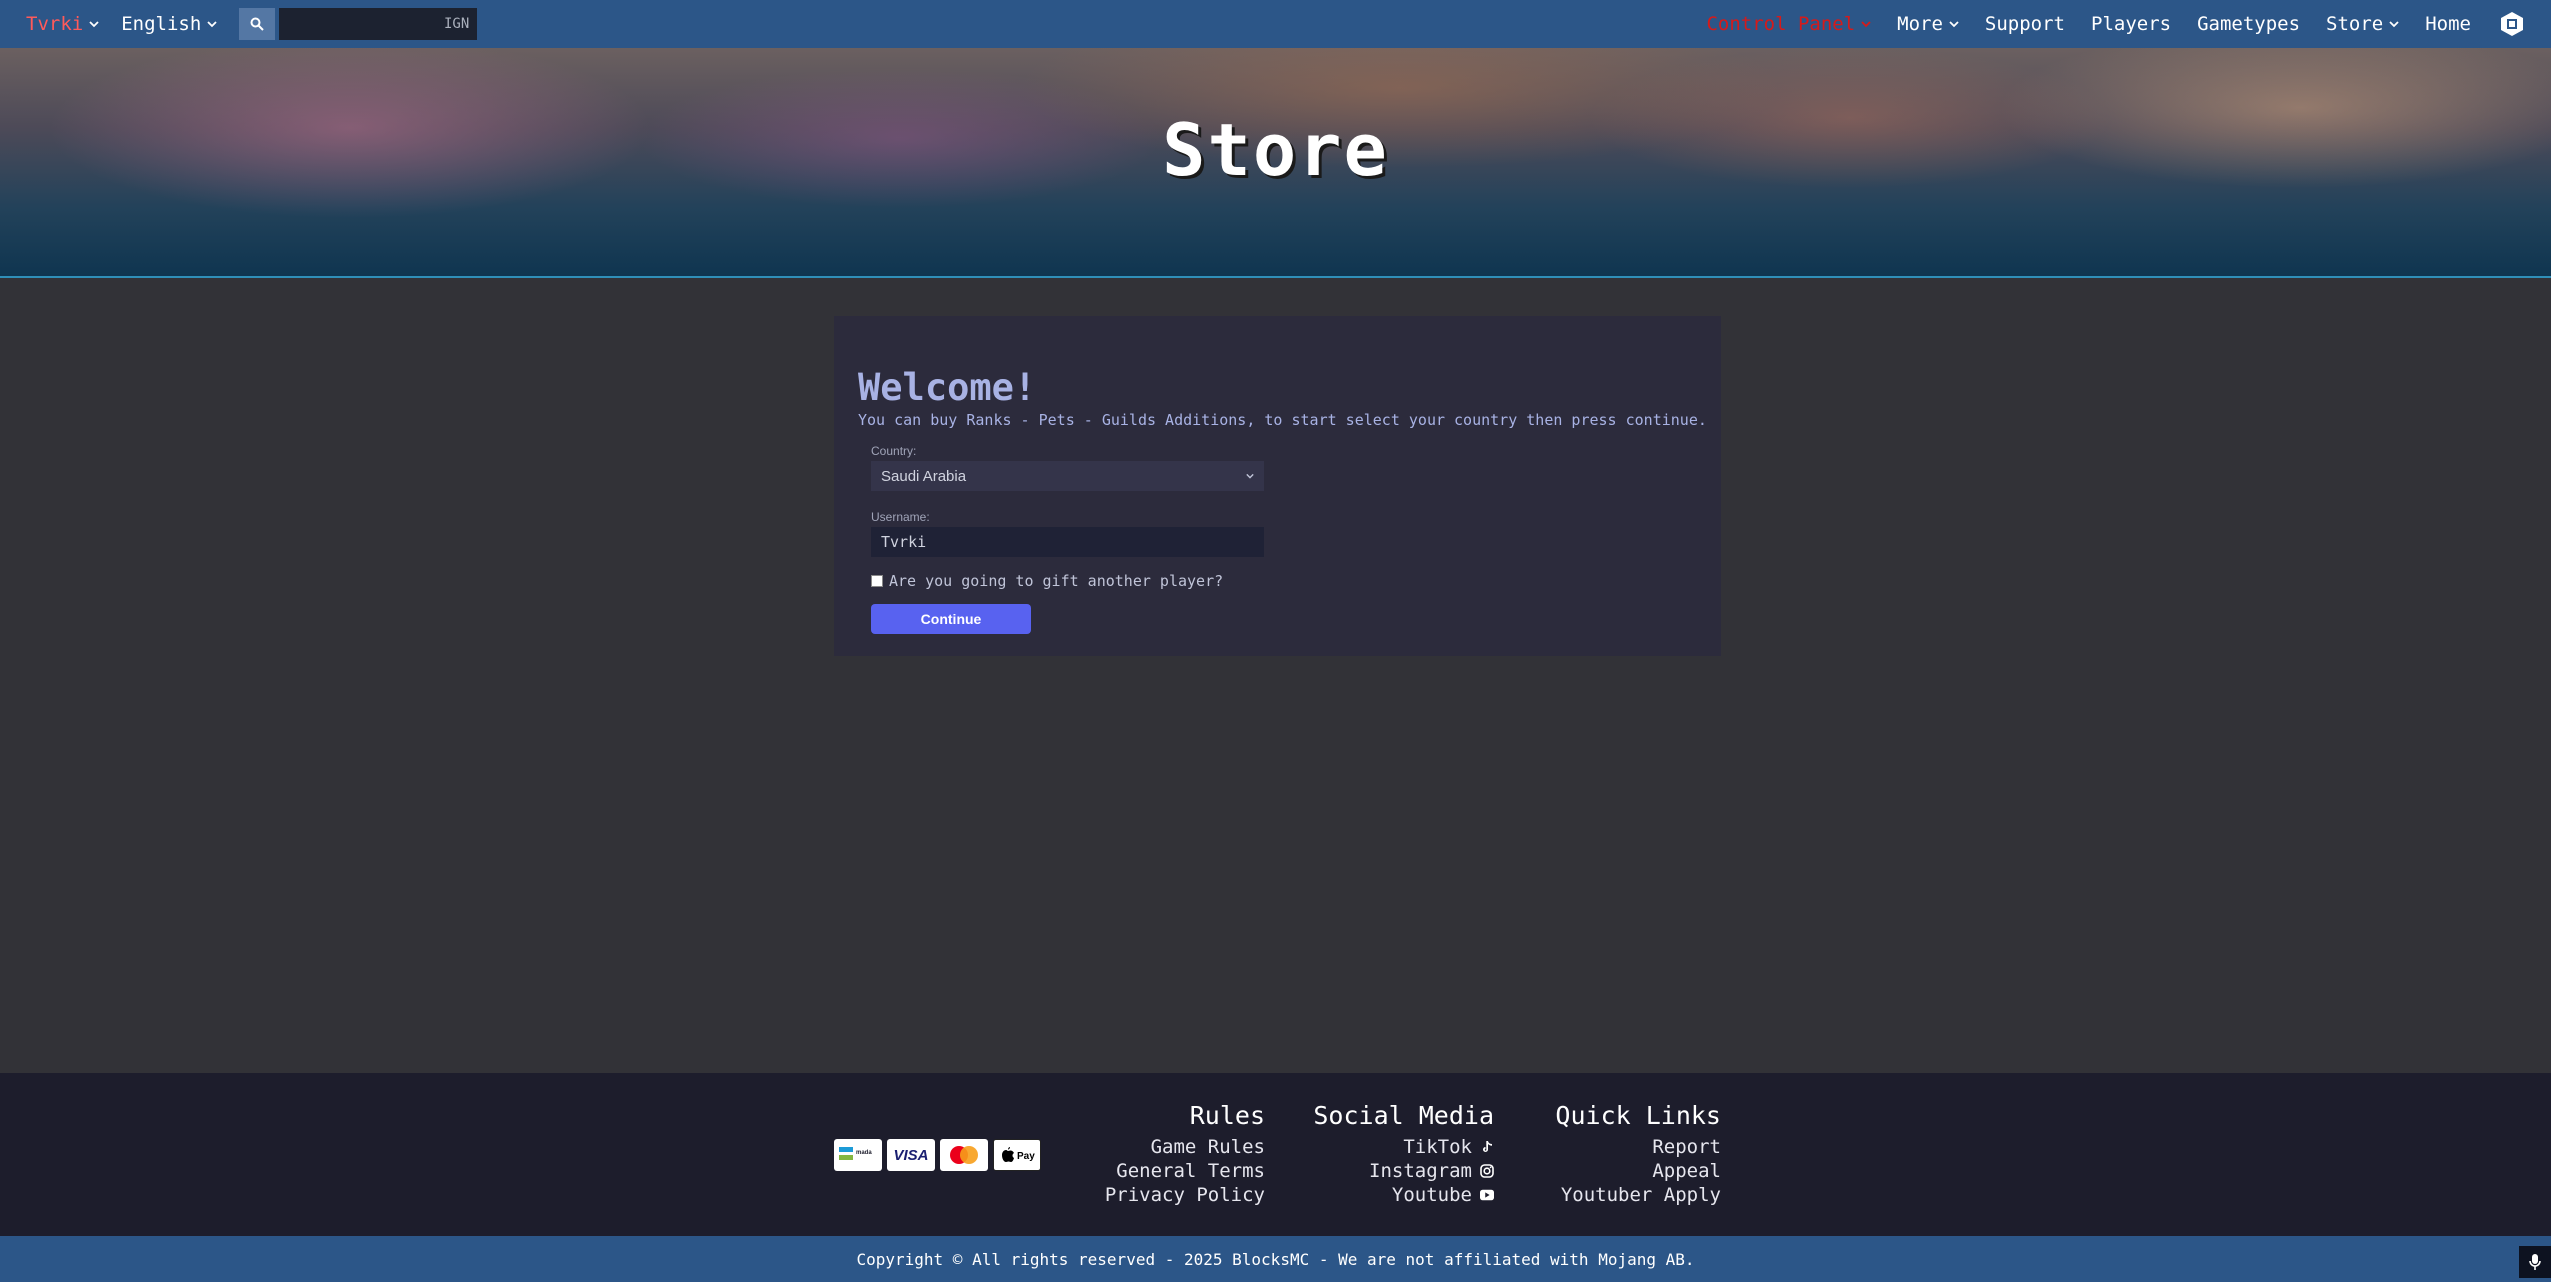 This screenshot has width=2551, height=1282. What do you see at coordinates (864, 1153) in the screenshot?
I see `mada-logo-text: mada` at bounding box center [864, 1153].